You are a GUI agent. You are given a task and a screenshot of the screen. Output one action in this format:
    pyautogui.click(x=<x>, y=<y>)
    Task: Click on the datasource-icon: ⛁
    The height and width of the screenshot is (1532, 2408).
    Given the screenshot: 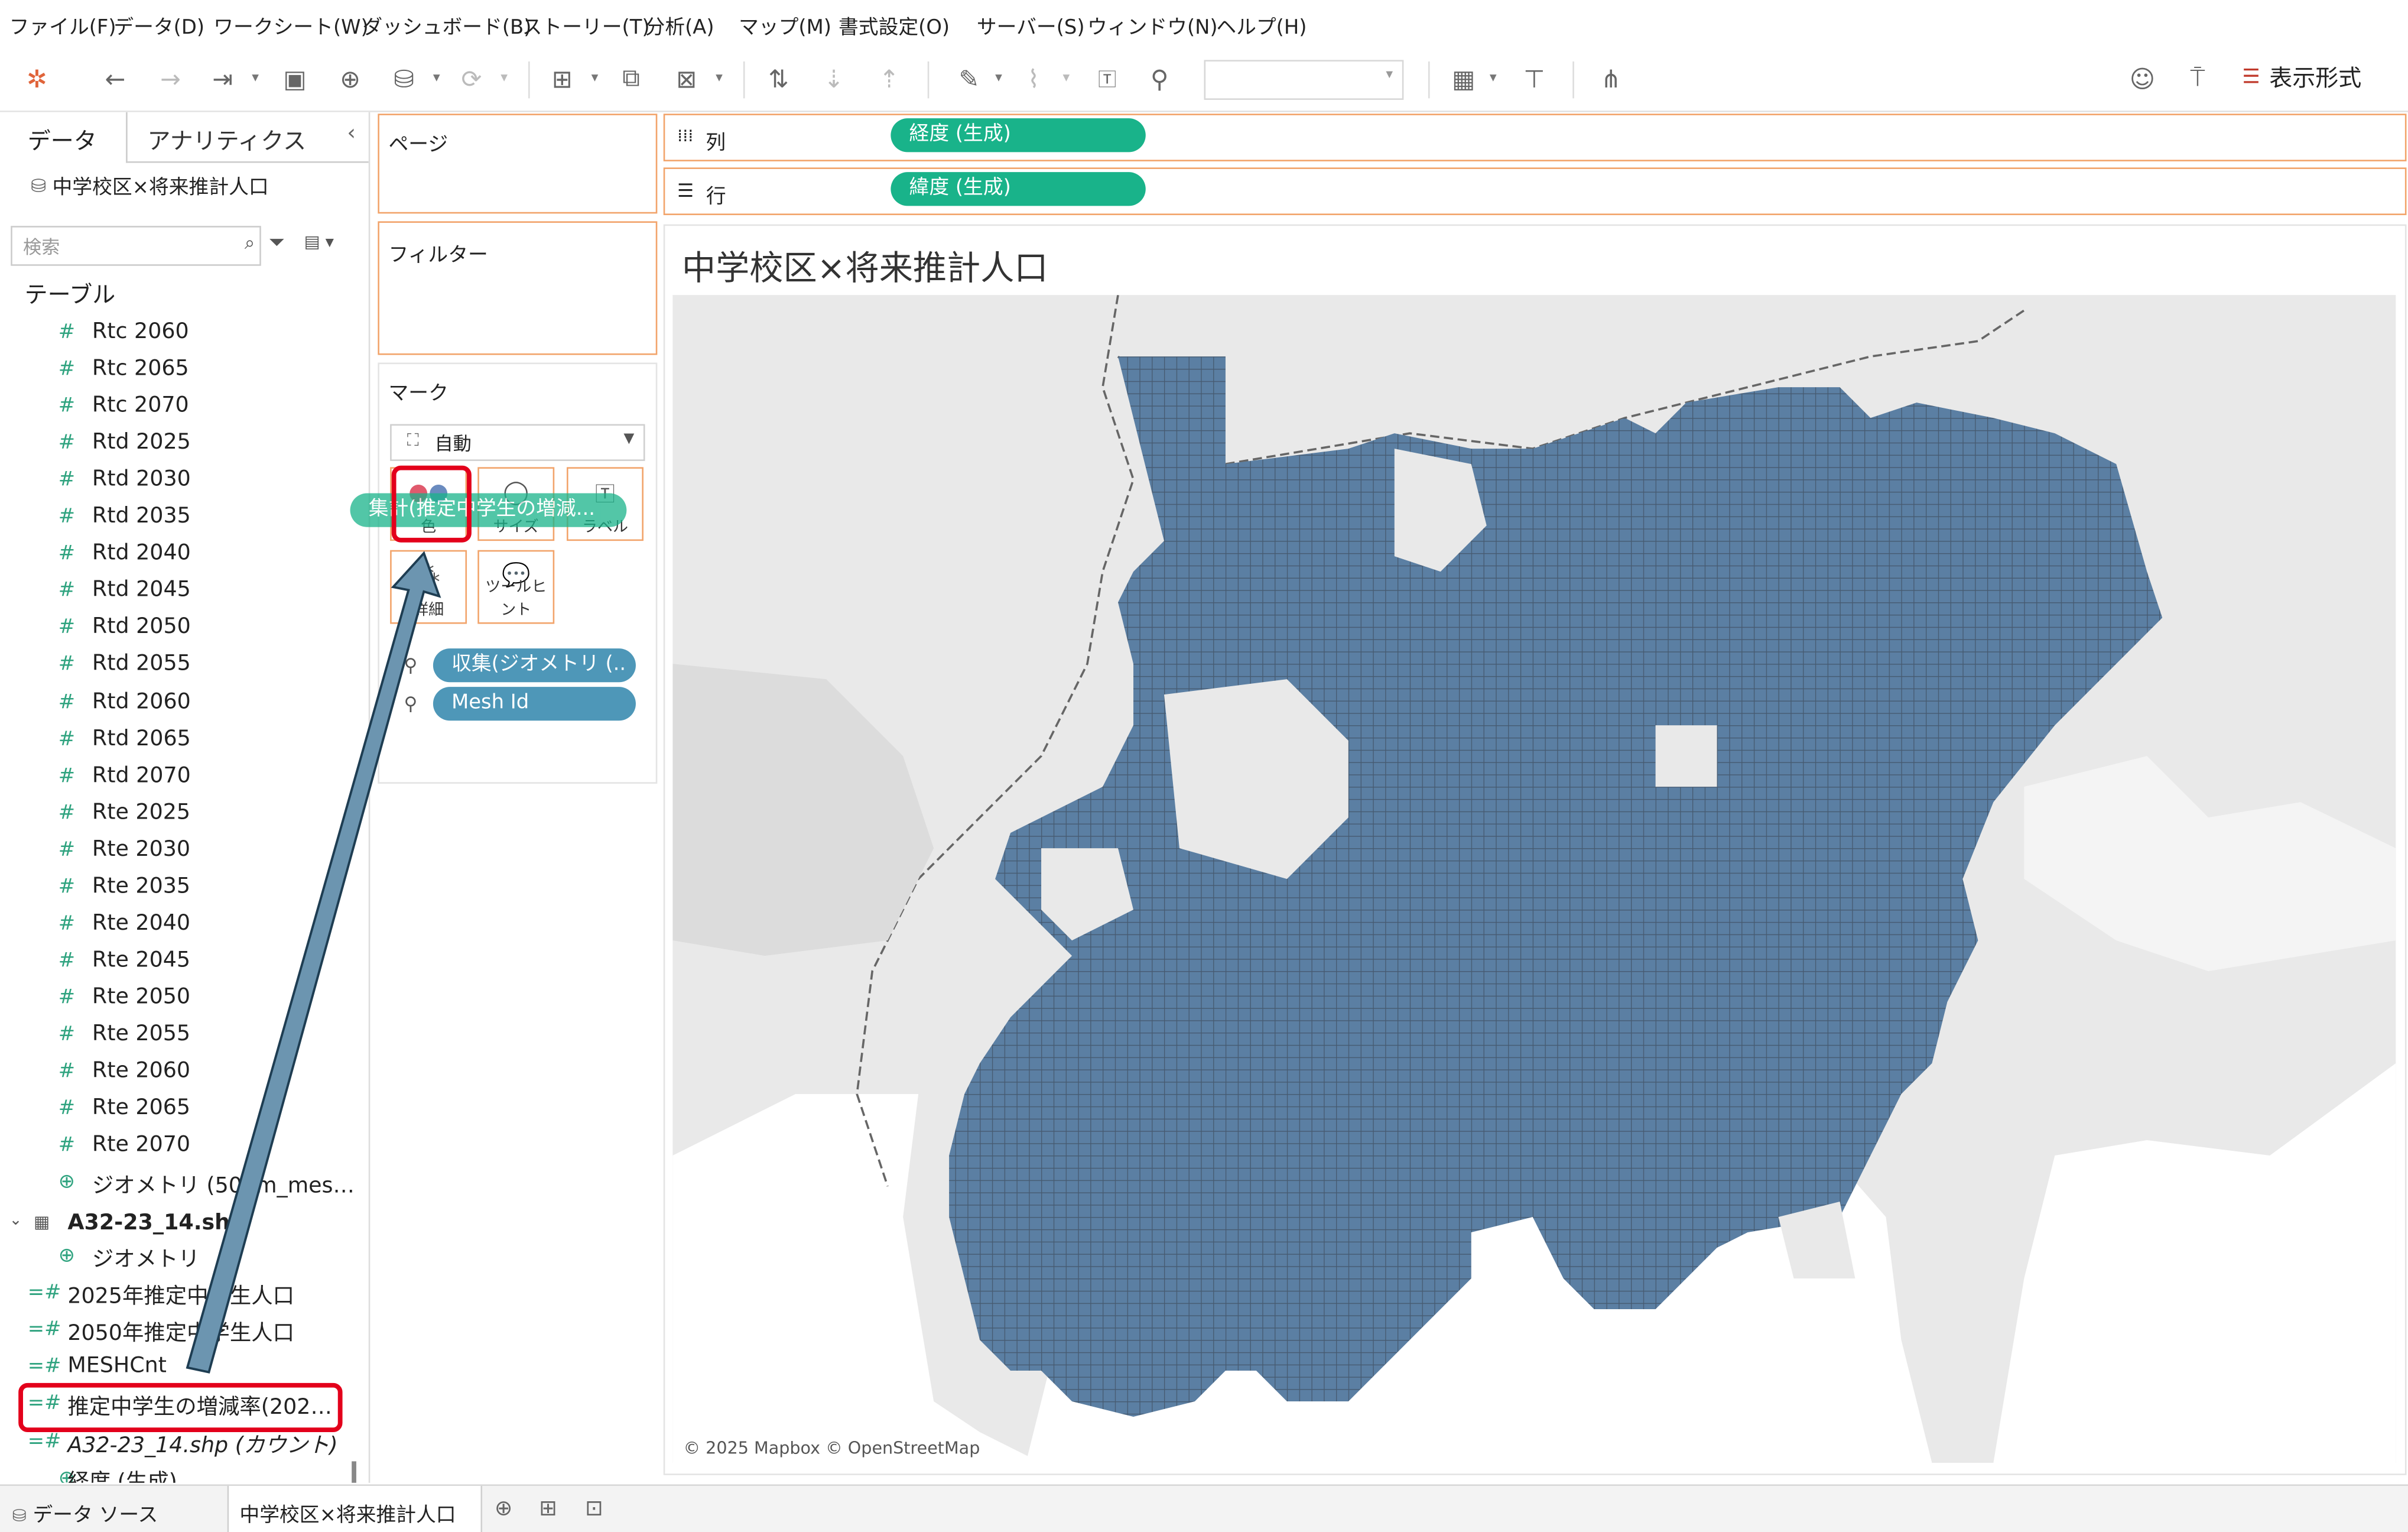 What is the action you would take?
    pyautogui.click(x=19, y=1515)
    